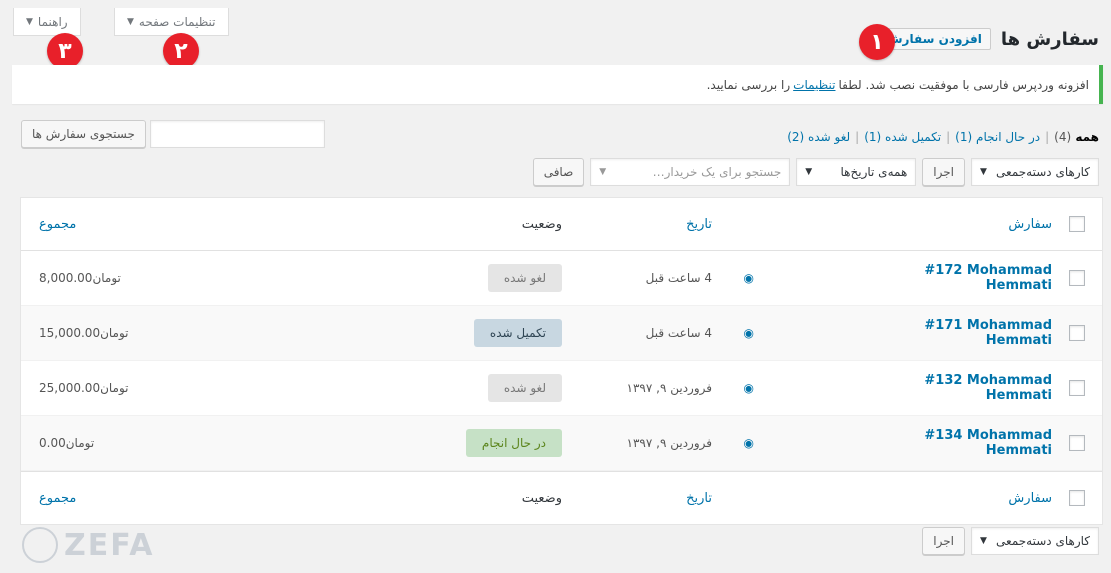 This screenshot has width=1111, height=573. What do you see at coordinates (1049, 39) in the screenshot?
I see `page-title: سفارش ها` at bounding box center [1049, 39].